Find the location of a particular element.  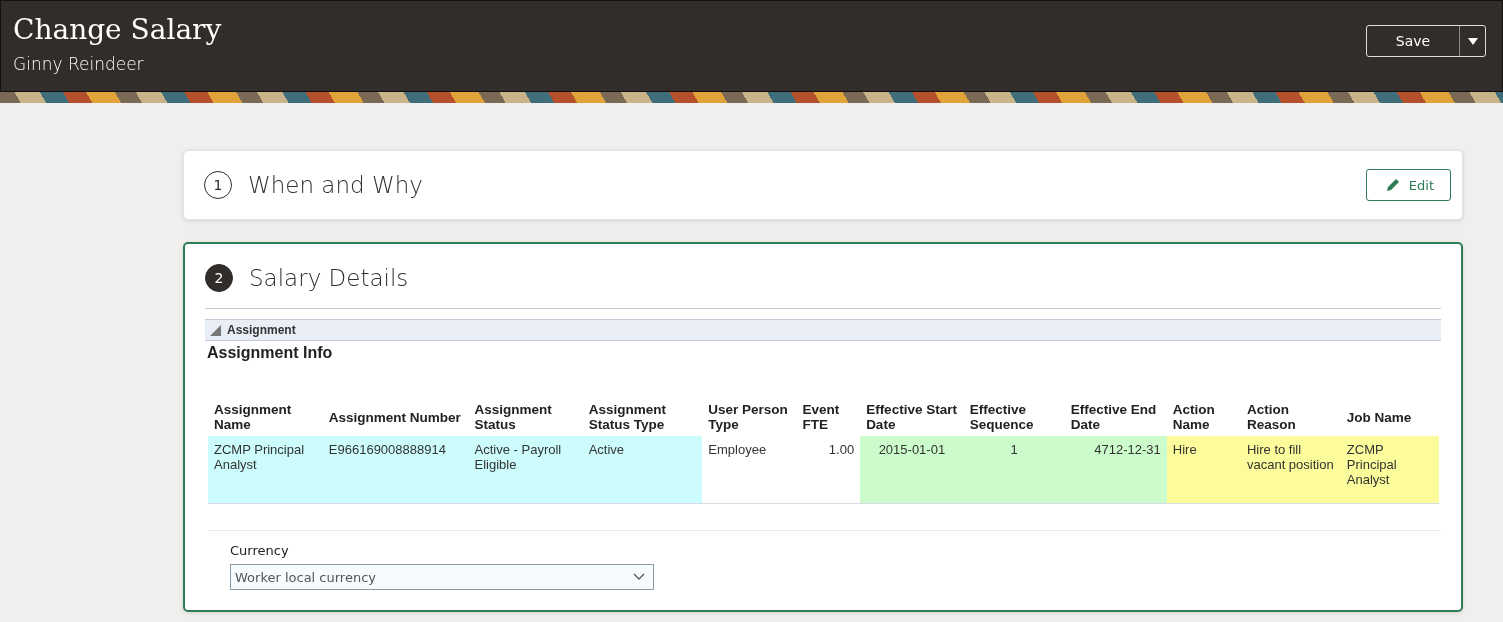

table-cell: 2015-01-01 is located at coordinates (912, 470).